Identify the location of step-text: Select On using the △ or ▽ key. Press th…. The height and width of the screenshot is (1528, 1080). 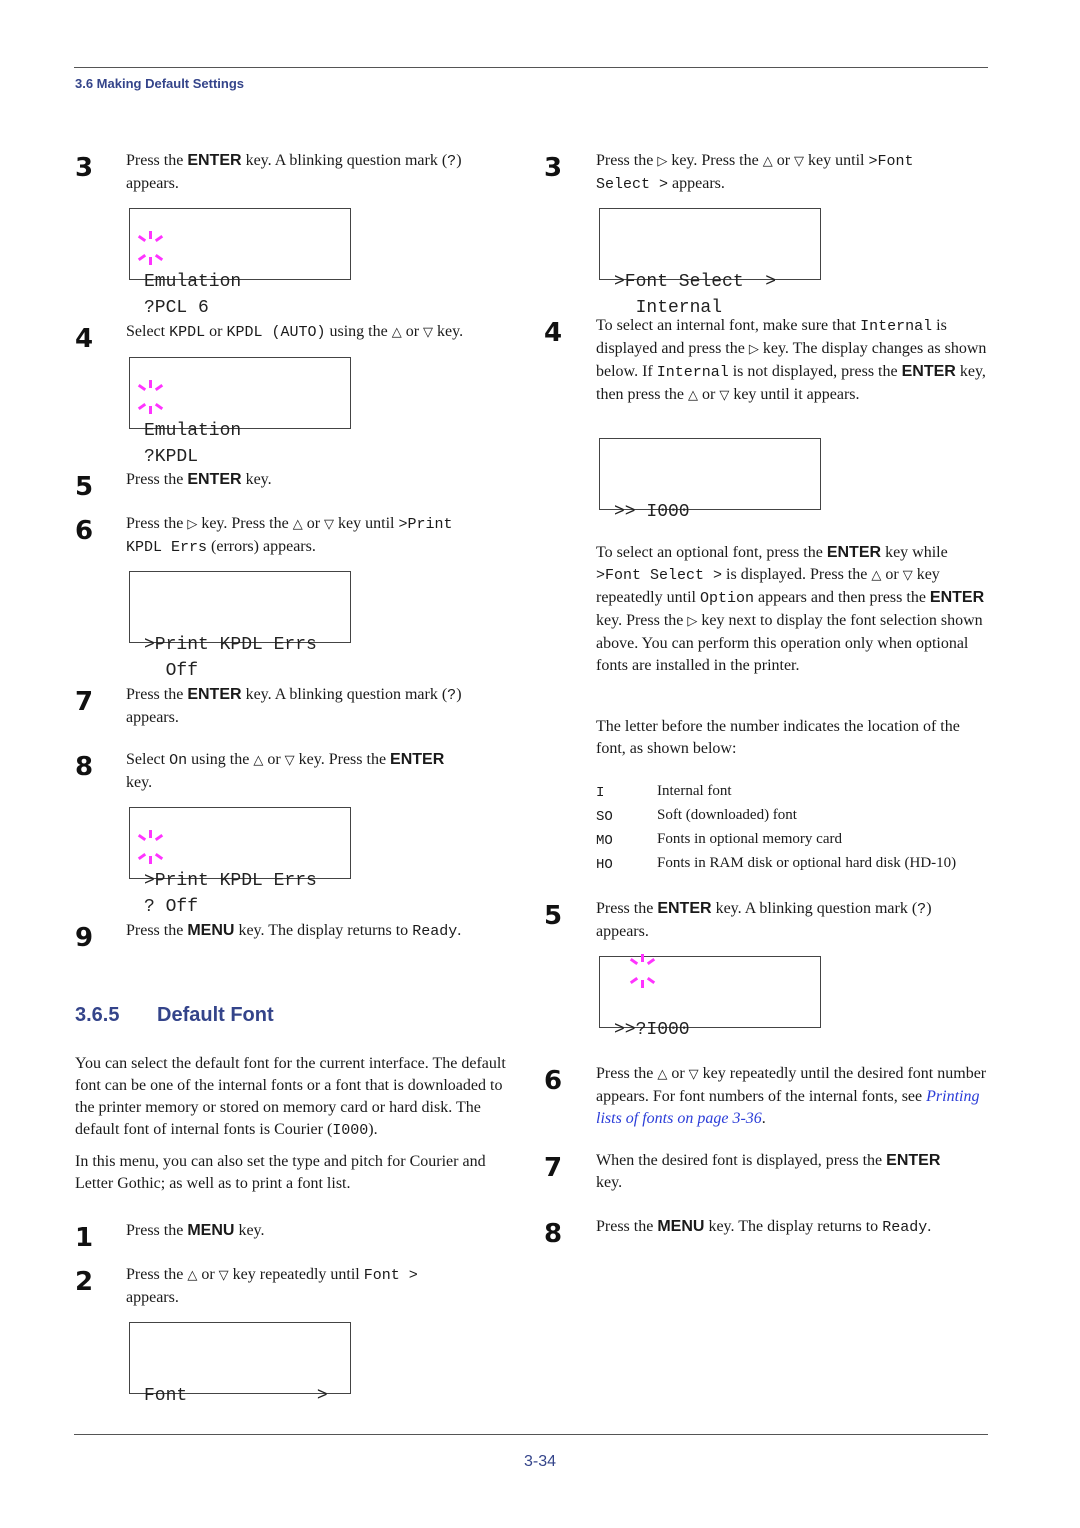
(326, 771).